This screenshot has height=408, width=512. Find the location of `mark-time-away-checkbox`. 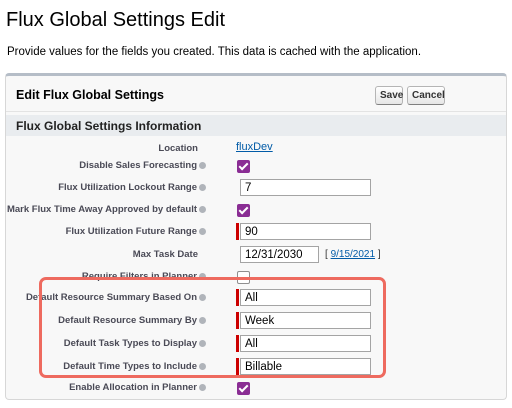

mark-time-away-checkbox is located at coordinates (243, 210).